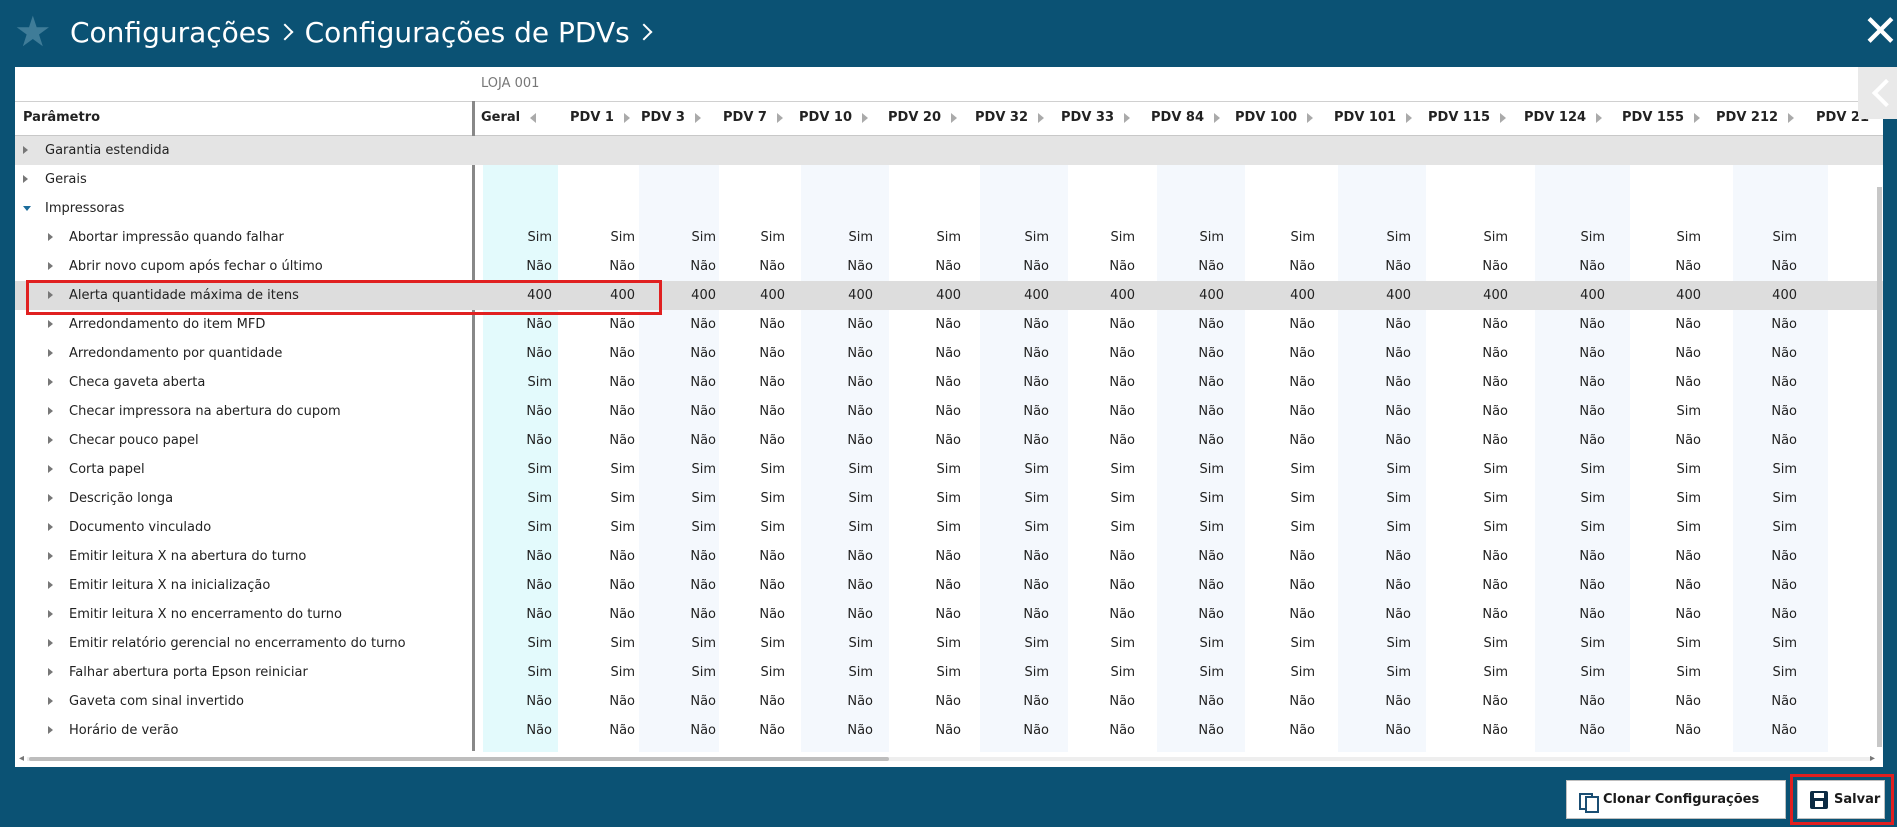  Describe the element at coordinates (1009, 118) in the screenshot. I see `column-header: PDV 32` at that location.